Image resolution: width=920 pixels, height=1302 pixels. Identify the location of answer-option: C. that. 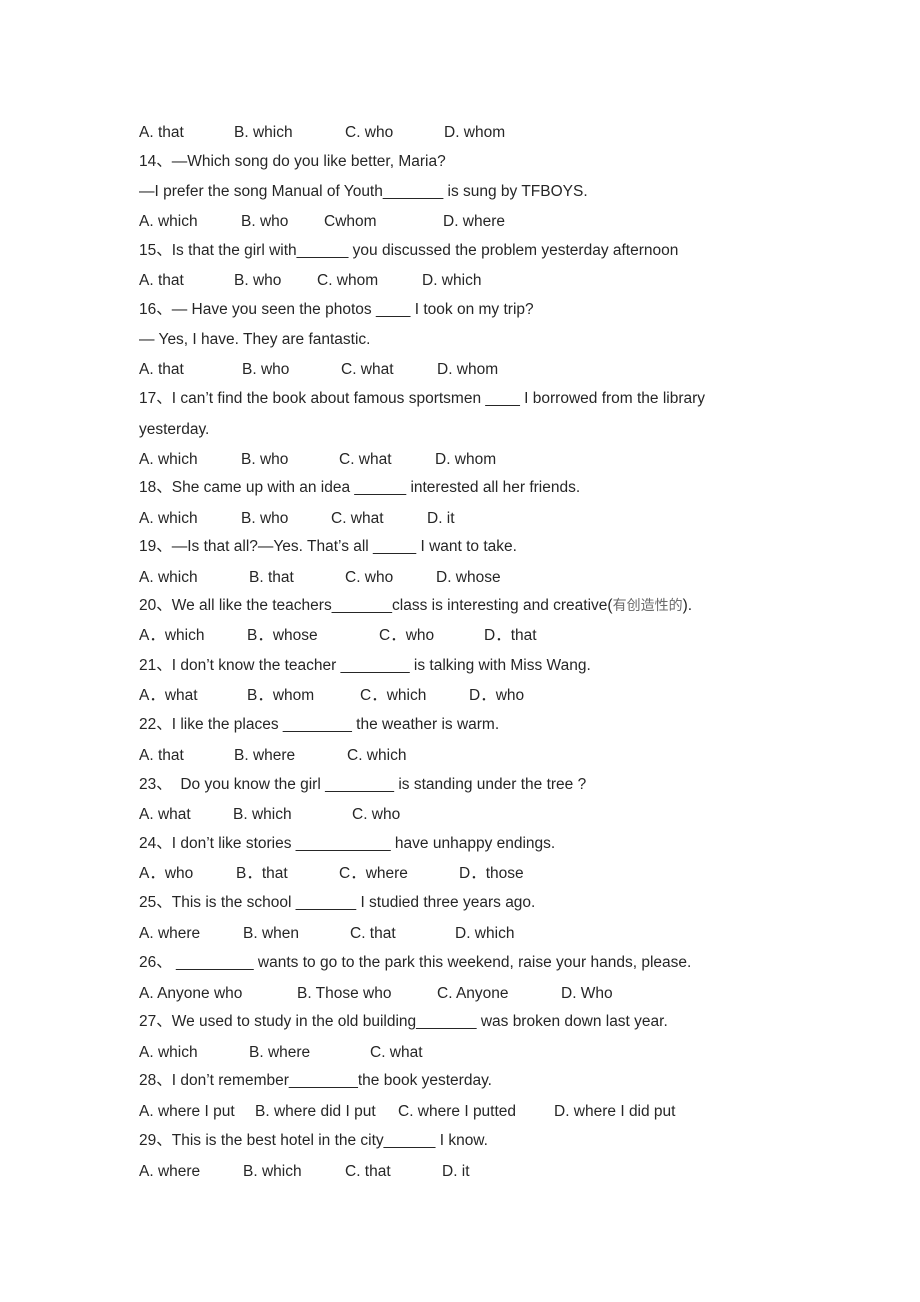
(368, 1171).